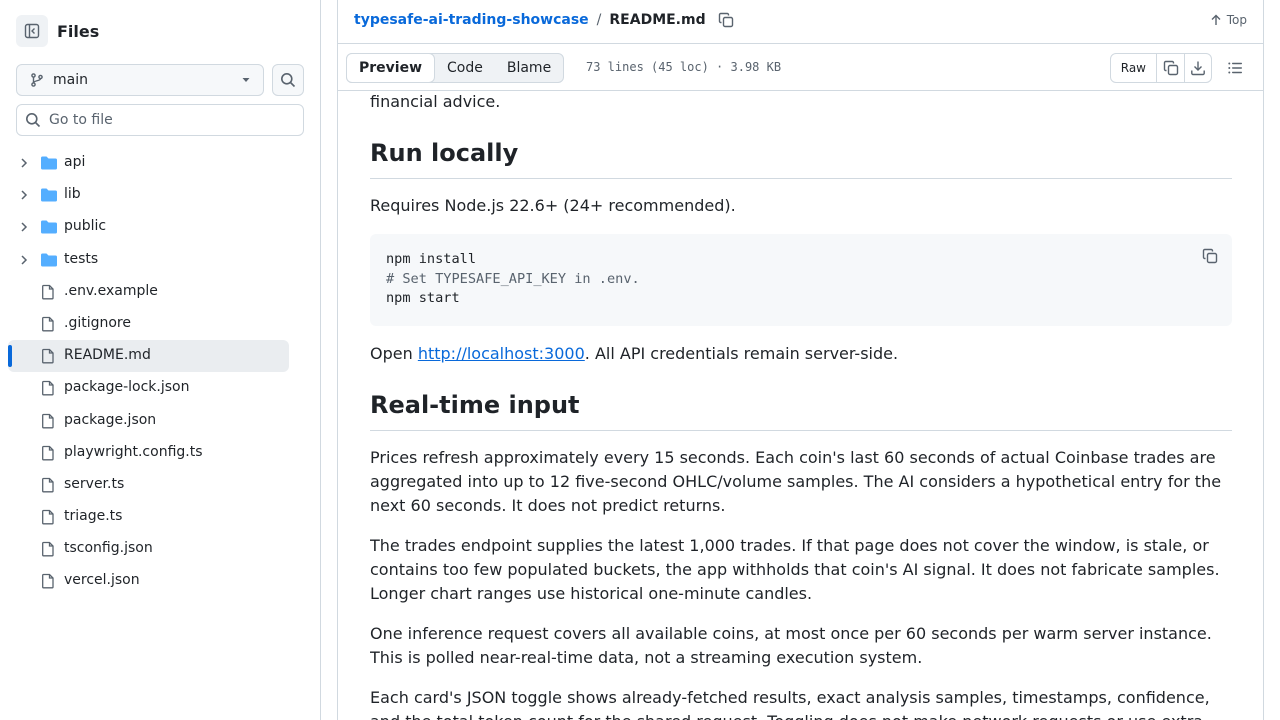  Describe the element at coordinates (93, 516) in the screenshot. I see `tree-item-label: triage.ts` at that location.